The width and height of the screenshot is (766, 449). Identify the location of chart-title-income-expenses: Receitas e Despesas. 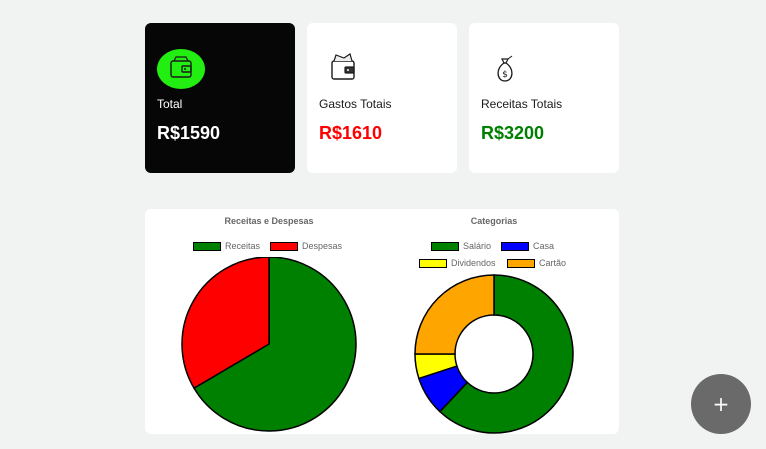
(269, 221).